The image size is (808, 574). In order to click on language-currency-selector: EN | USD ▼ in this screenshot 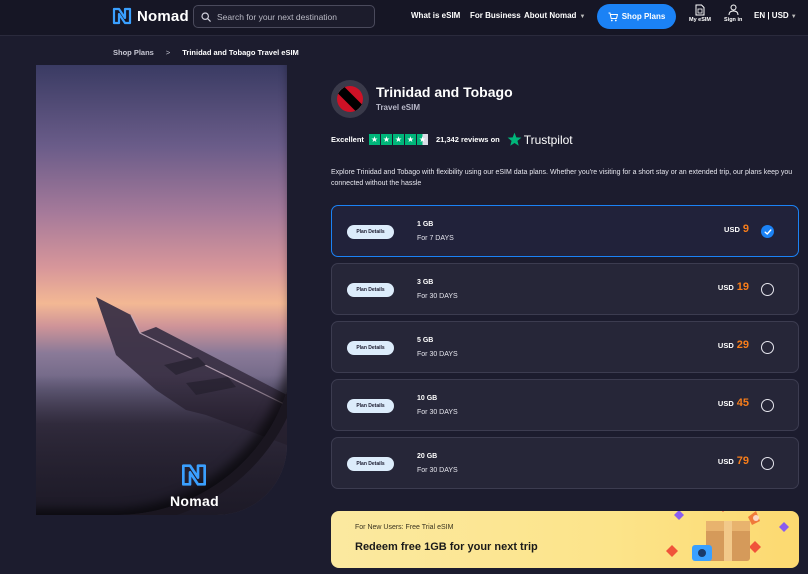, I will do `click(775, 15)`.